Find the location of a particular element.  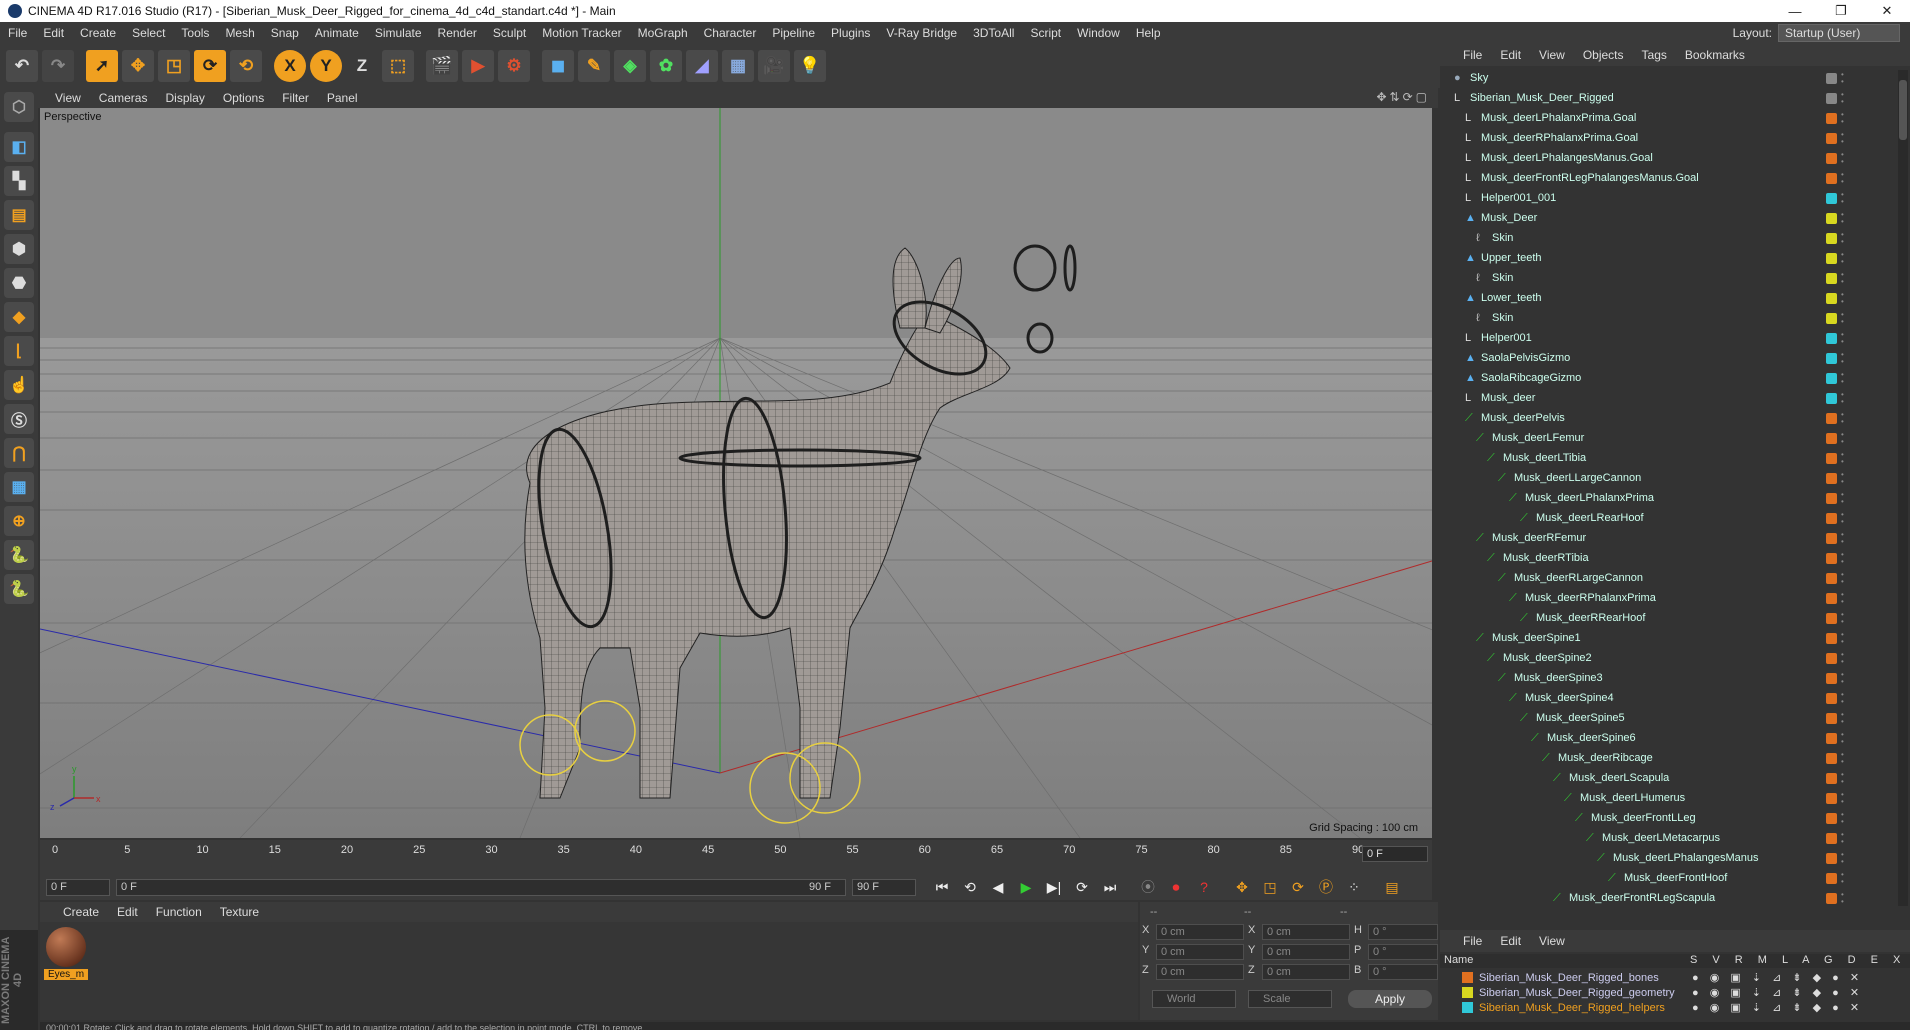

object-row: ▲ Musk_Deer • • is located at coordinates (1666, 218).